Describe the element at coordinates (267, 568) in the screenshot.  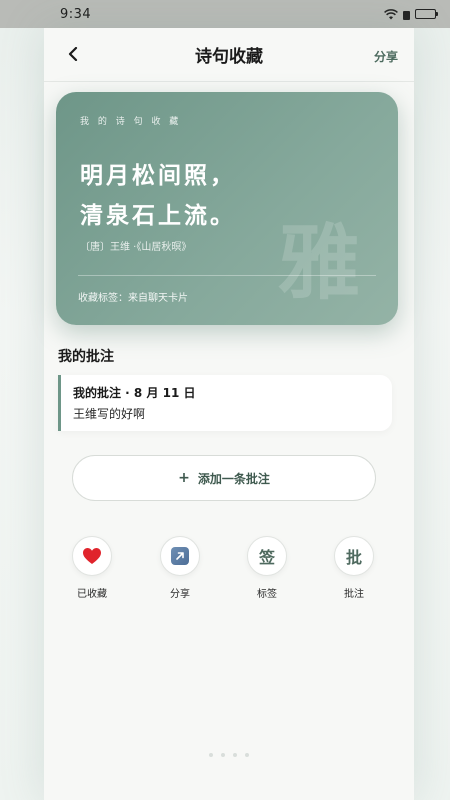
I see `tag-action: 签 标签` at that location.